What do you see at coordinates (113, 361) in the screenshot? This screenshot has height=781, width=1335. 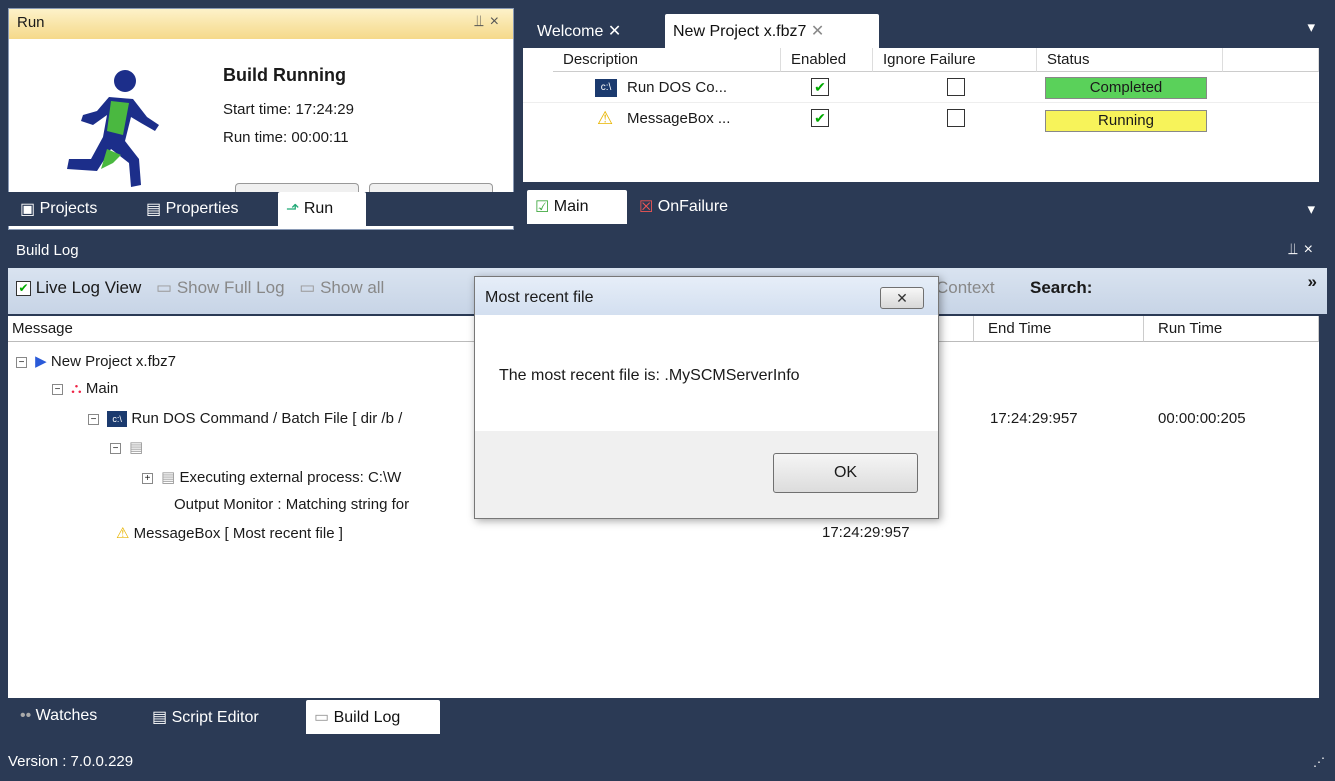 I see `tree-row-text: New Project x.fbz7` at bounding box center [113, 361].